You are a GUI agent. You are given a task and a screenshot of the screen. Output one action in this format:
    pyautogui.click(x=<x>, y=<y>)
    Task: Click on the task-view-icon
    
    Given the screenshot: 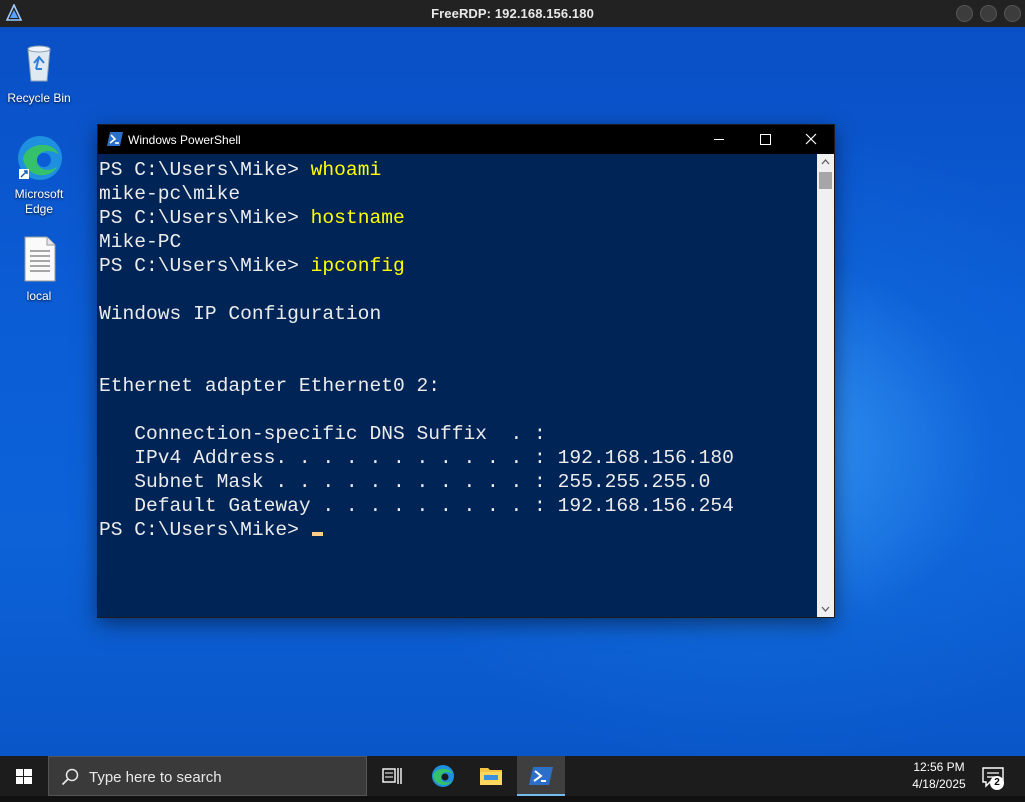 What is the action you would take?
    pyautogui.click(x=392, y=776)
    